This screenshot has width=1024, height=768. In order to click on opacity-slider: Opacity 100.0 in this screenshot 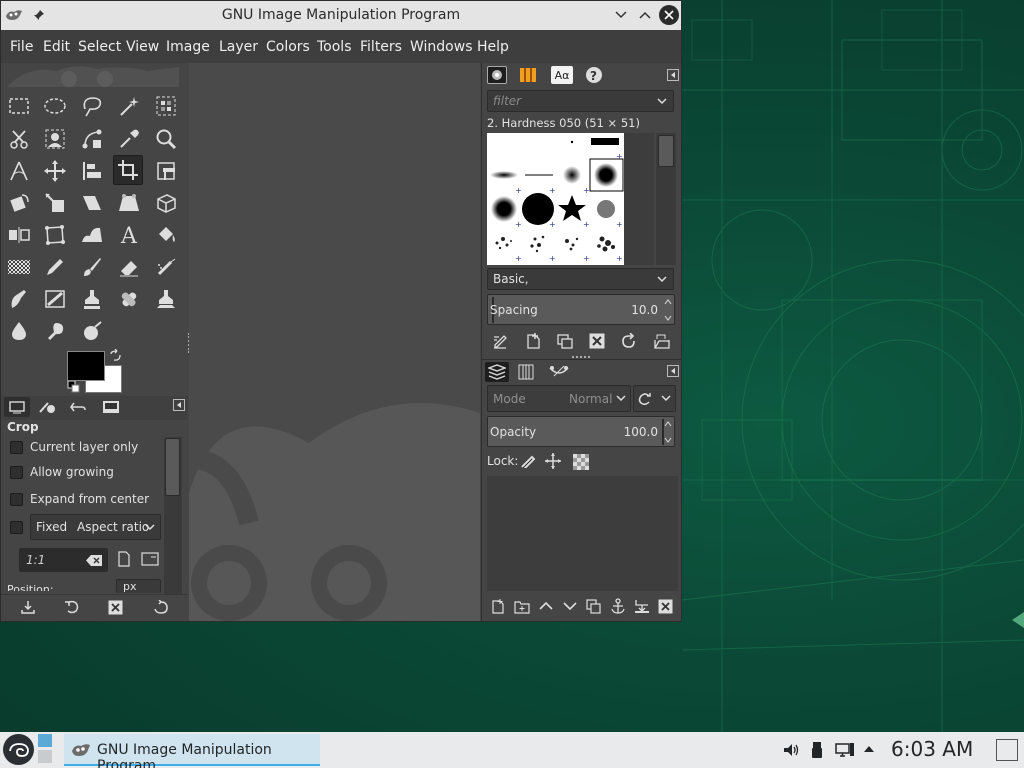, I will do `click(581, 431)`.